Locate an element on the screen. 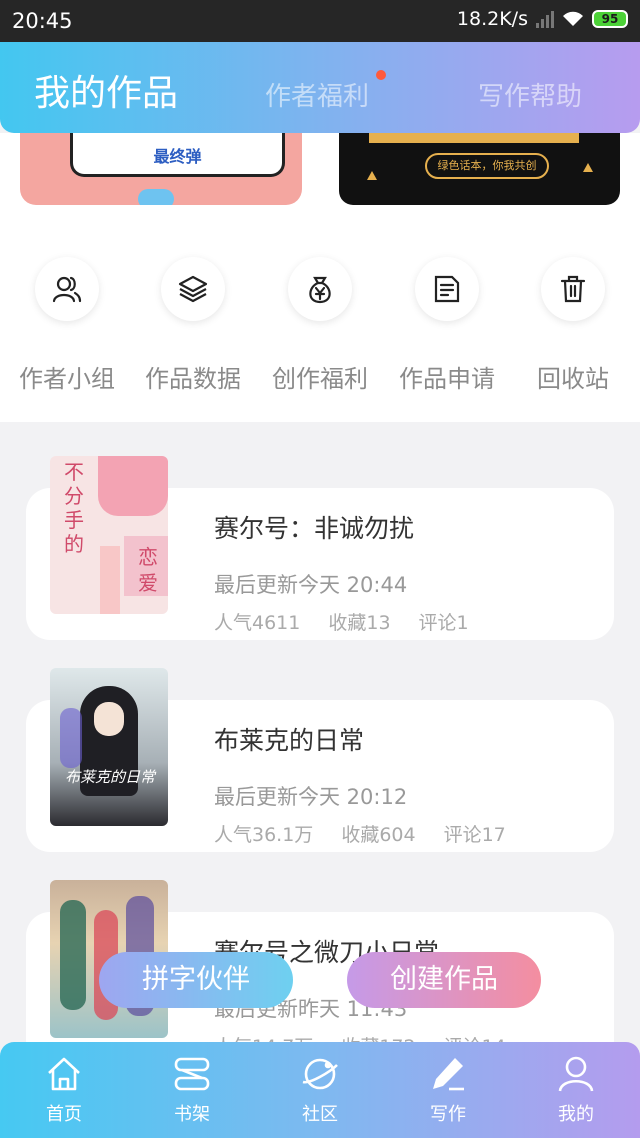  tab-label: 社区 is located at coordinates (320, 1114).